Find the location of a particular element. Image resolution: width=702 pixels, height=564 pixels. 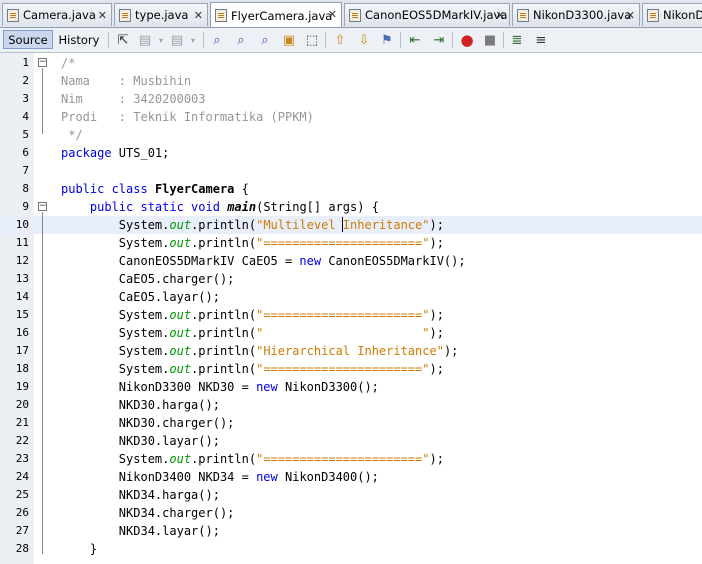

code-line: 28 } is located at coordinates (351, 549).